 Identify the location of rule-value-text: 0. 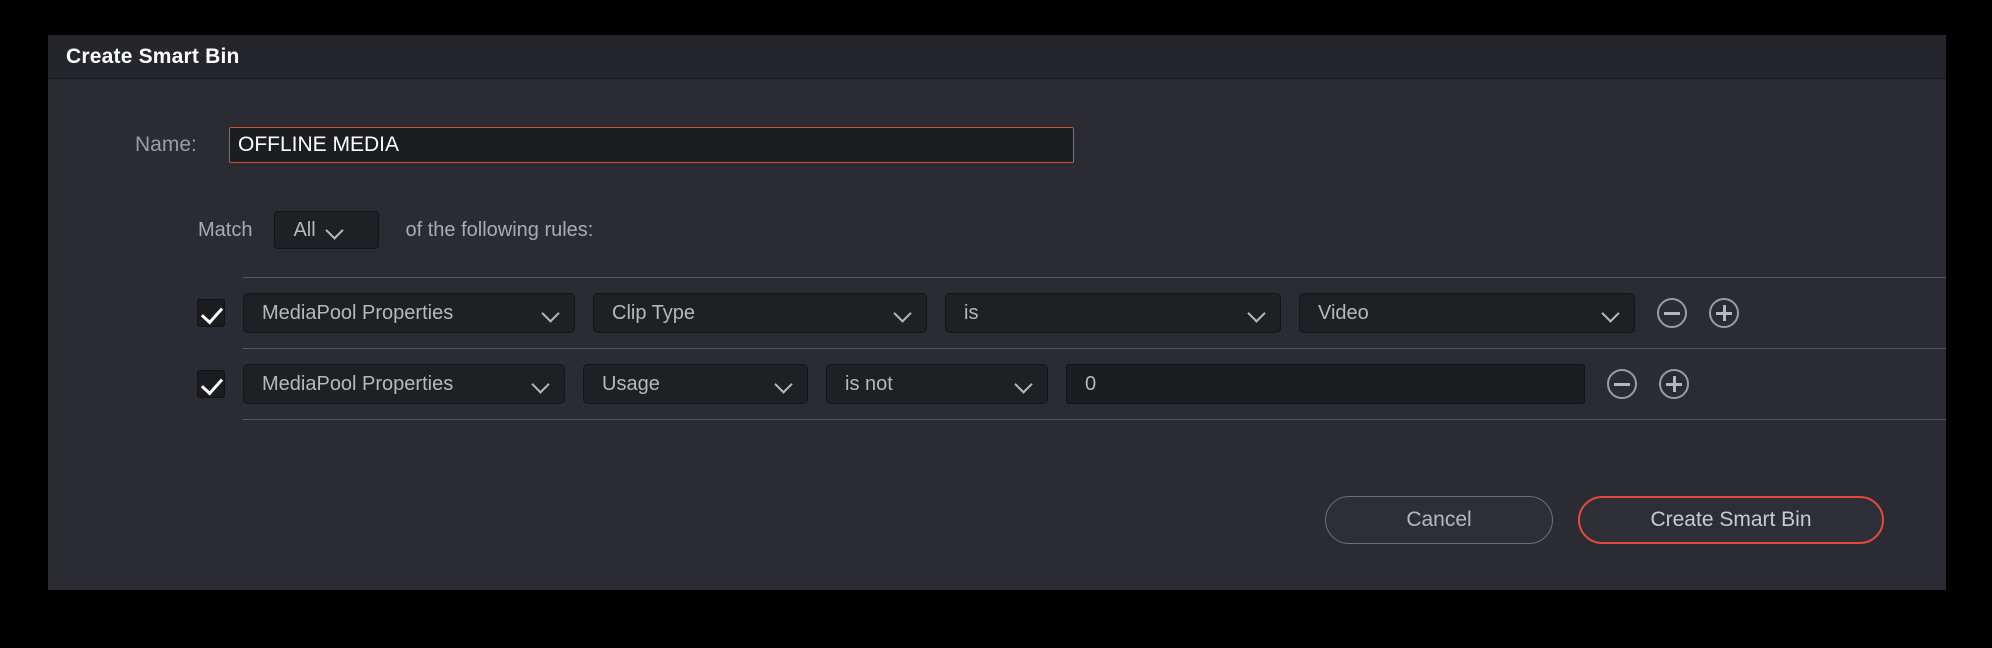
(1091, 383).